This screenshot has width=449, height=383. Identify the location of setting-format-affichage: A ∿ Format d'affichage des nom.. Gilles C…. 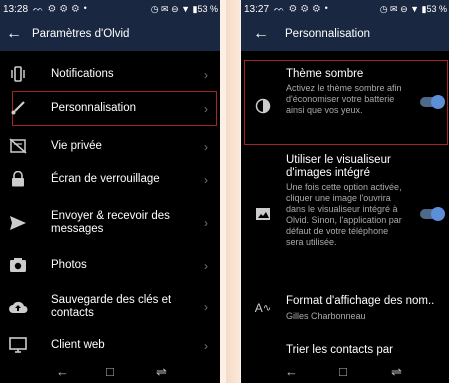
(345, 310).